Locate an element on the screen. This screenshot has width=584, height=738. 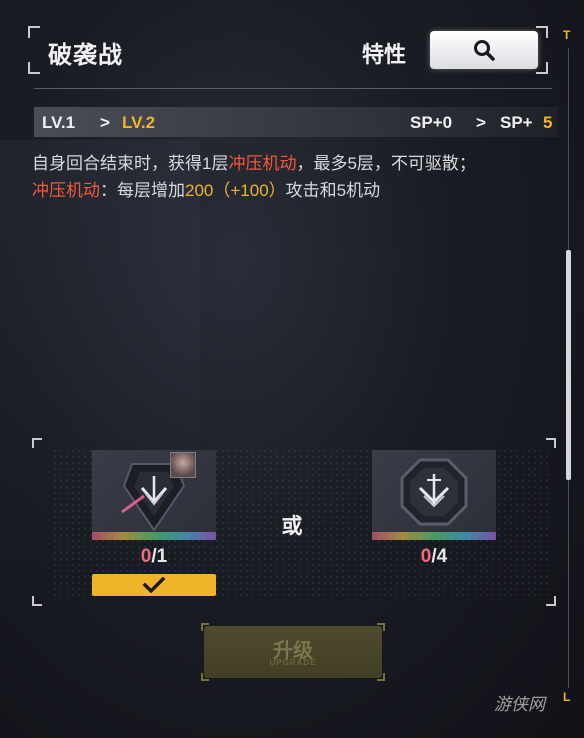
upgrade-sub-label: UPGRADE is located at coordinates (293, 662).